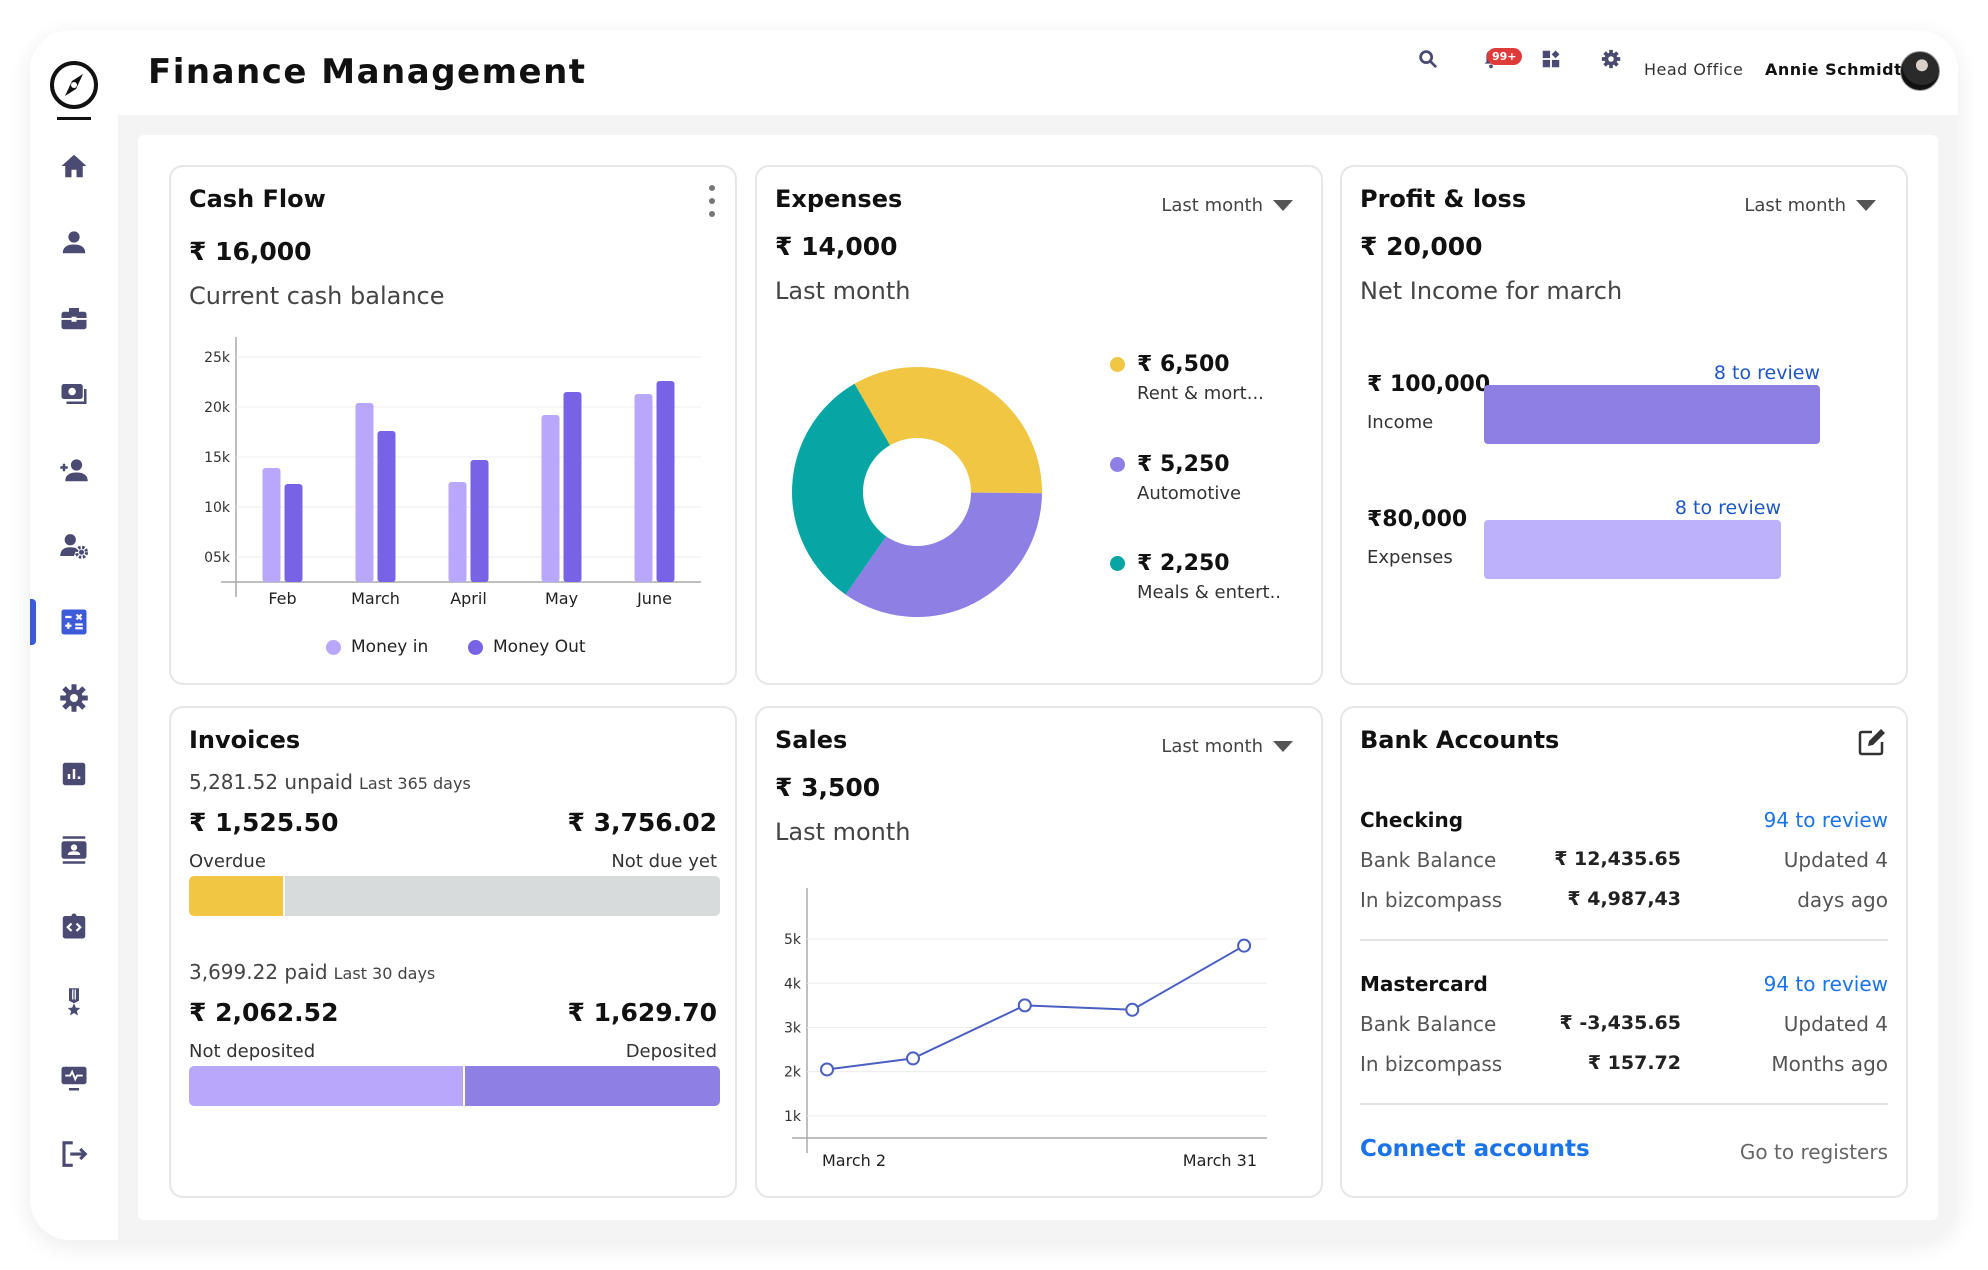 This screenshot has height=1270, width=1988. I want to click on sidebar-item-add-user, so click(74, 470).